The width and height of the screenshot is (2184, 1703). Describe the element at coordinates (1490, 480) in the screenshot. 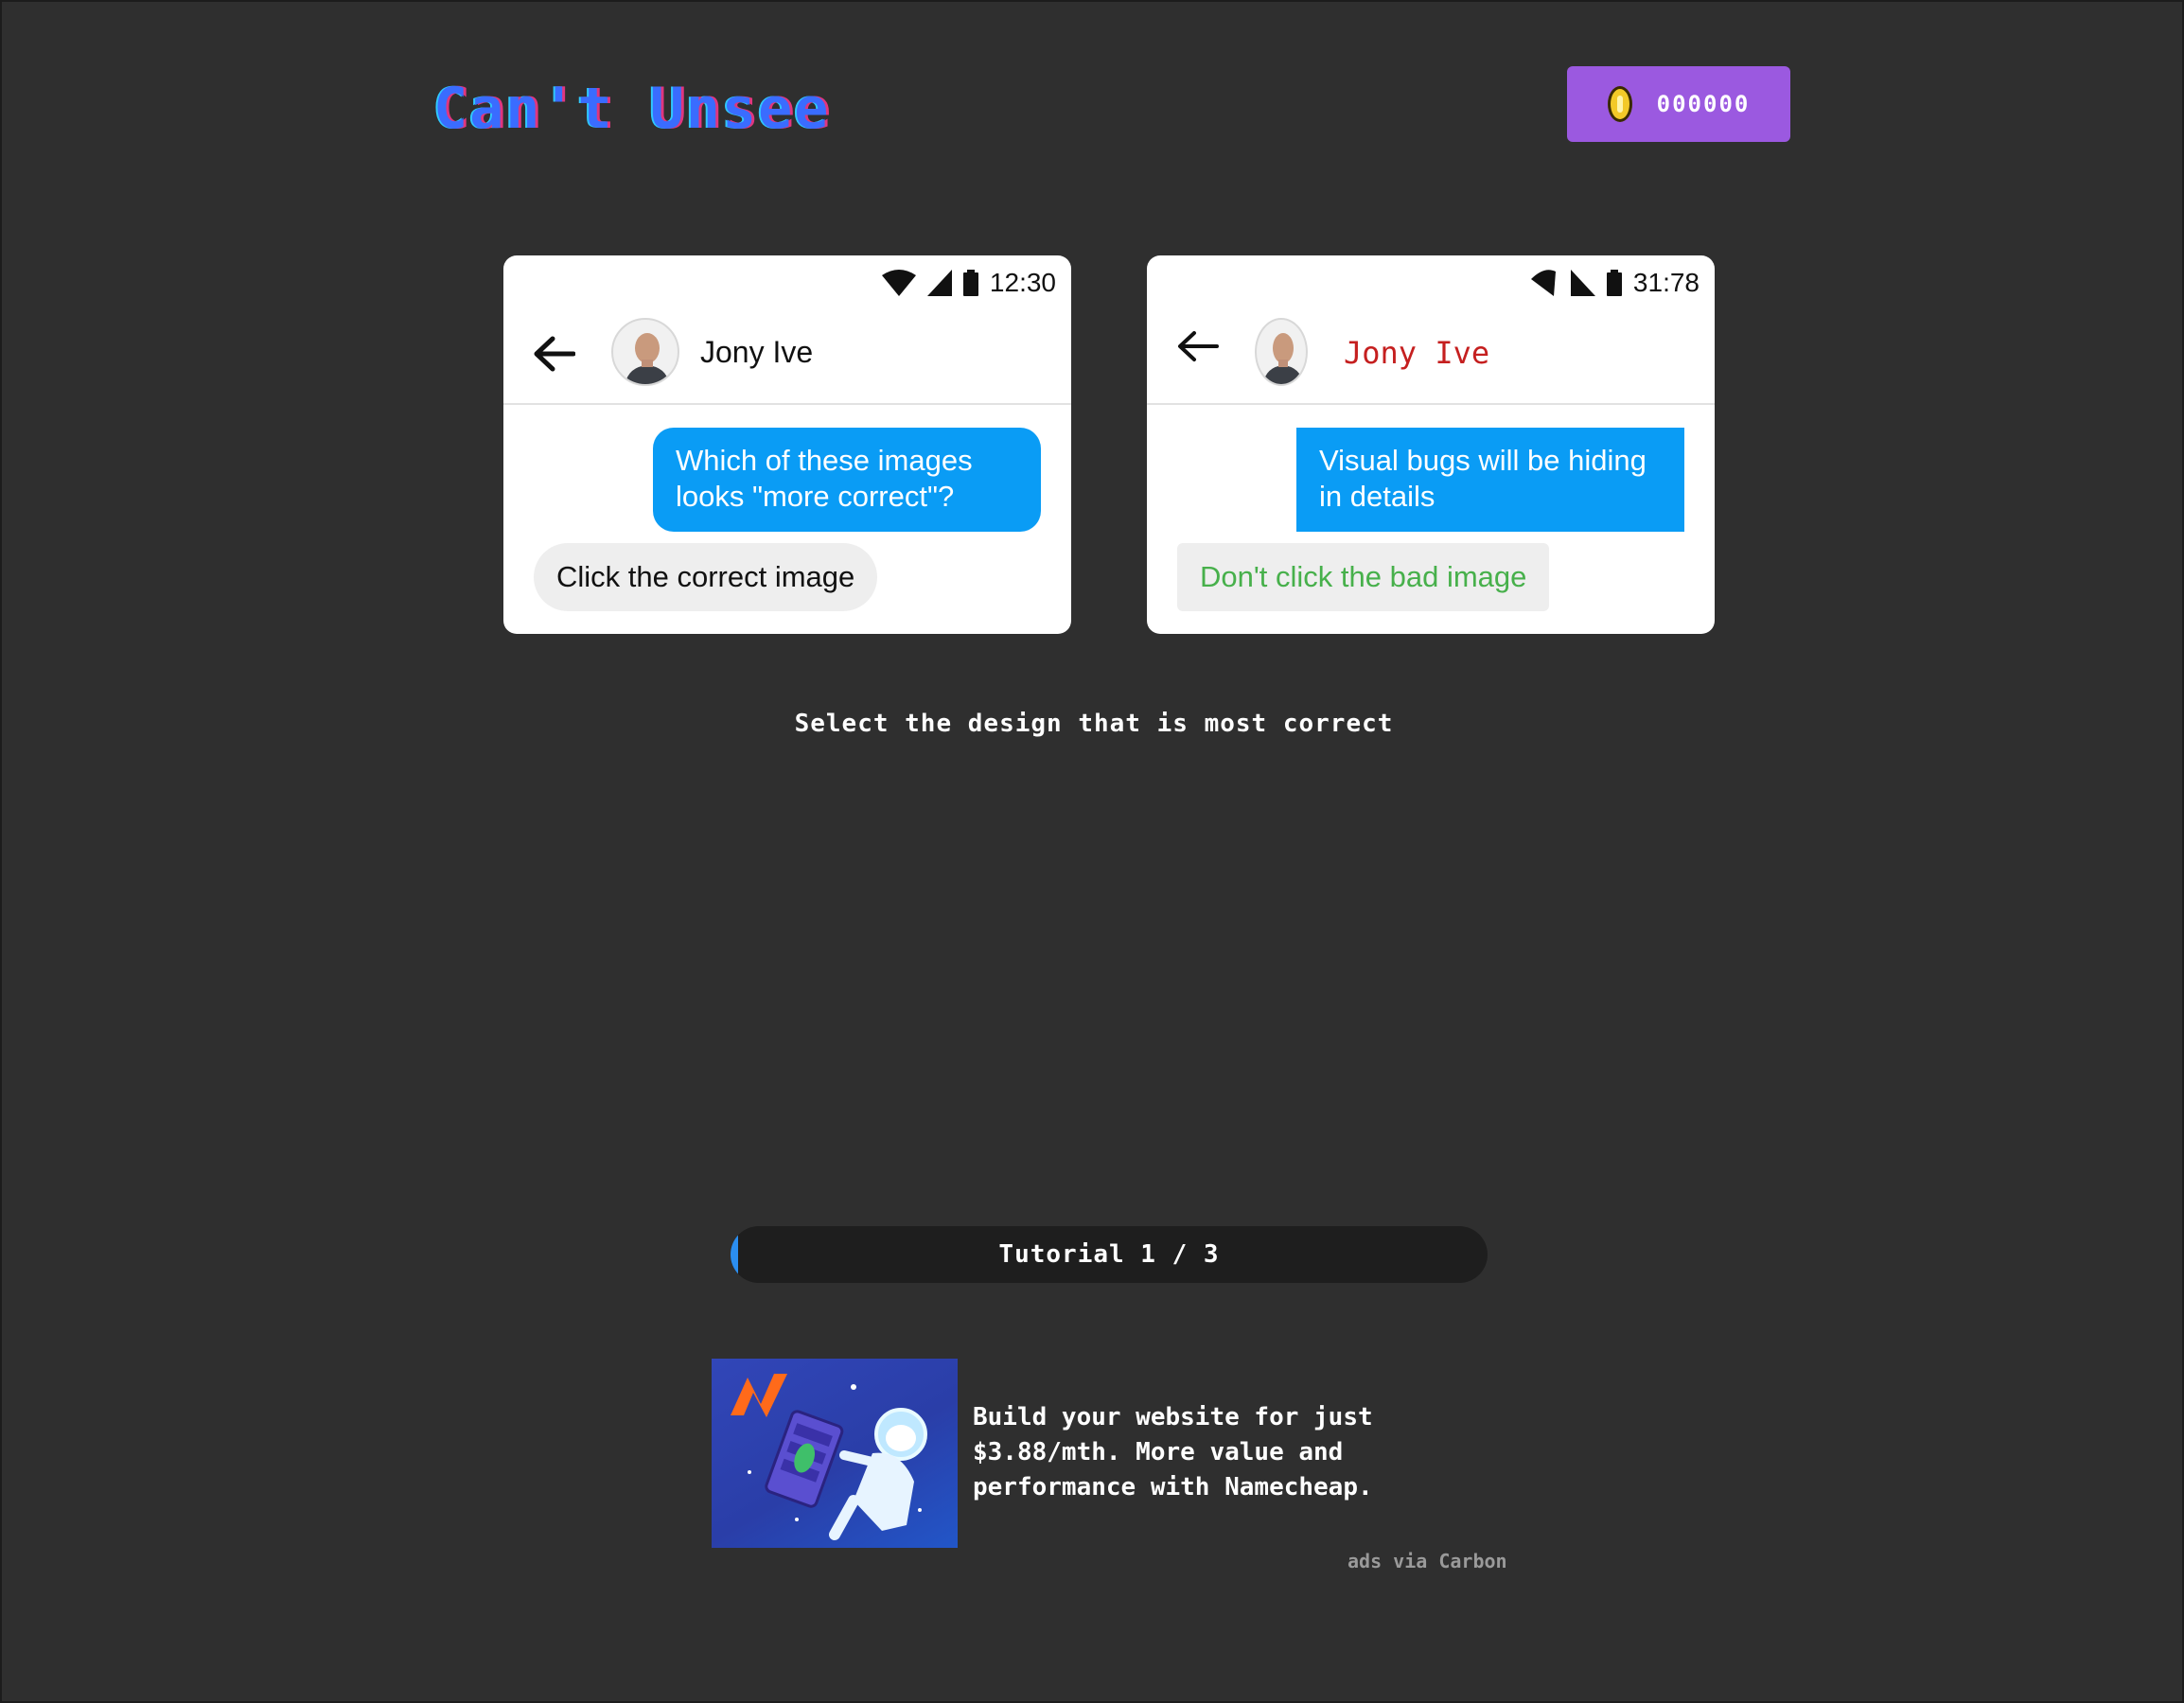

I see `outgoing-message: Visual bugs will be hiding in details` at that location.